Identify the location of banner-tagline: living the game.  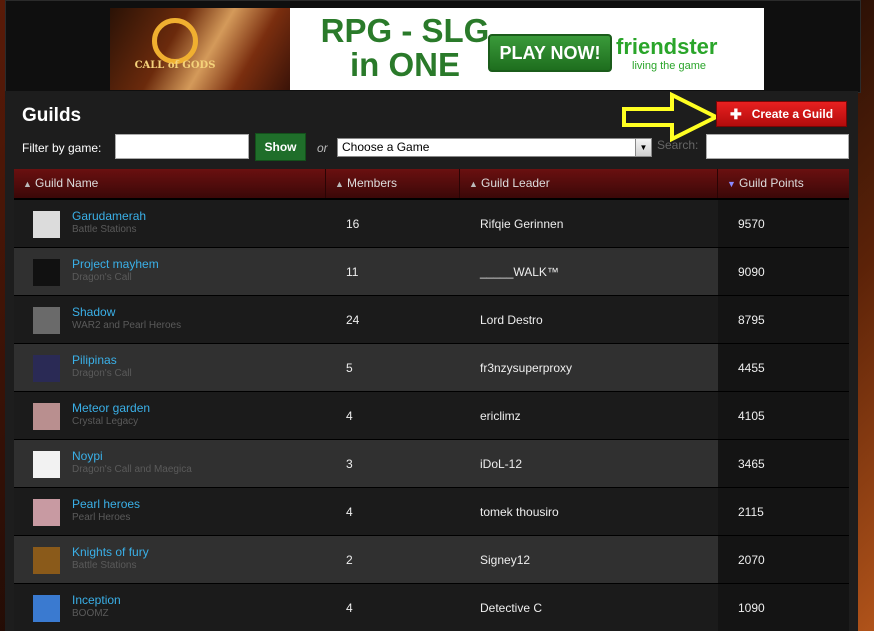
(669, 66).